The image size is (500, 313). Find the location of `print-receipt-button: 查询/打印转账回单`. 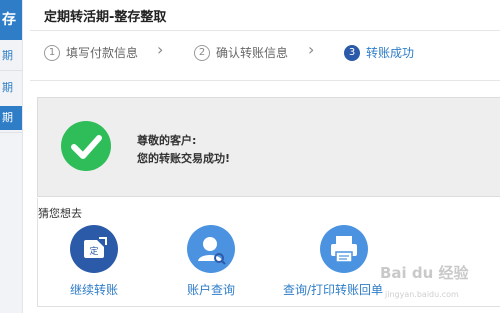

print-receipt-button: 查询/打印转账回单 is located at coordinates (333, 261).